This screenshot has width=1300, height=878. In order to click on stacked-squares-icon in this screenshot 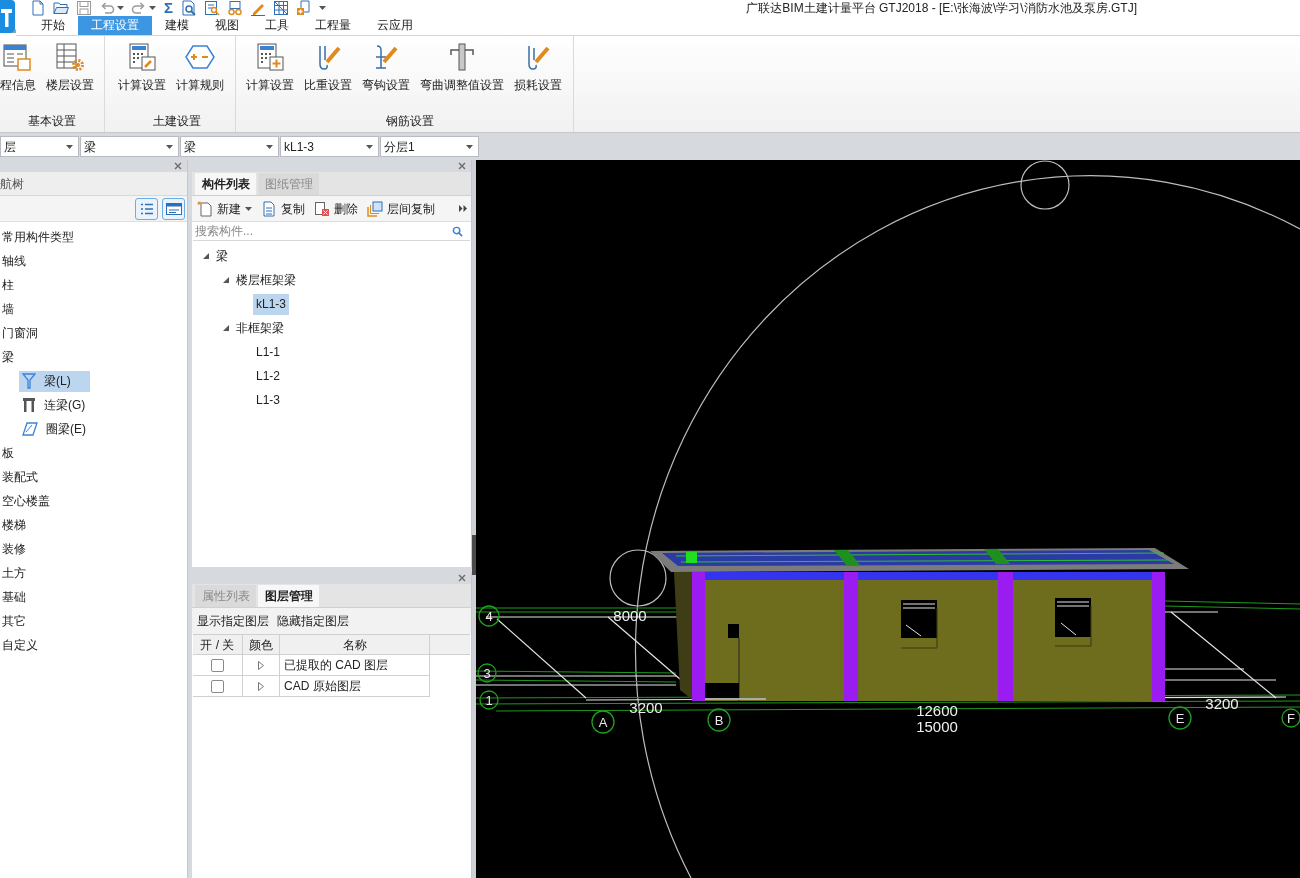, I will do `click(375, 208)`.